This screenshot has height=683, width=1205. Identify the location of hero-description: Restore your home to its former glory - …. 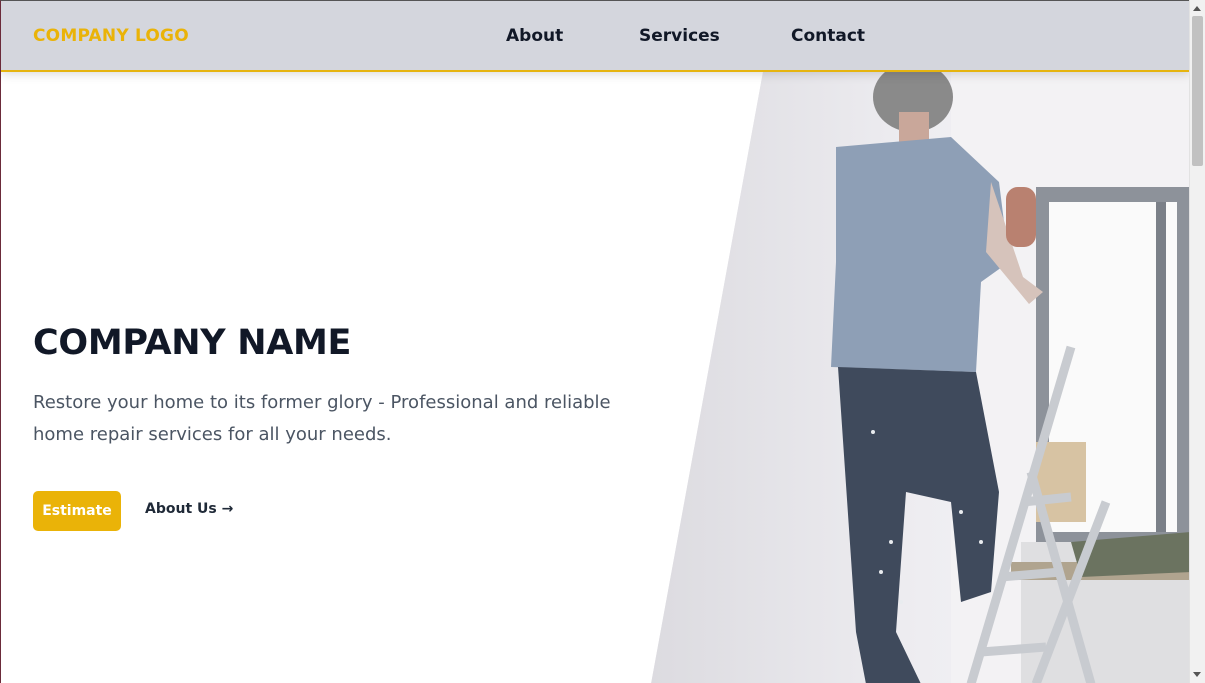
(322, 418).